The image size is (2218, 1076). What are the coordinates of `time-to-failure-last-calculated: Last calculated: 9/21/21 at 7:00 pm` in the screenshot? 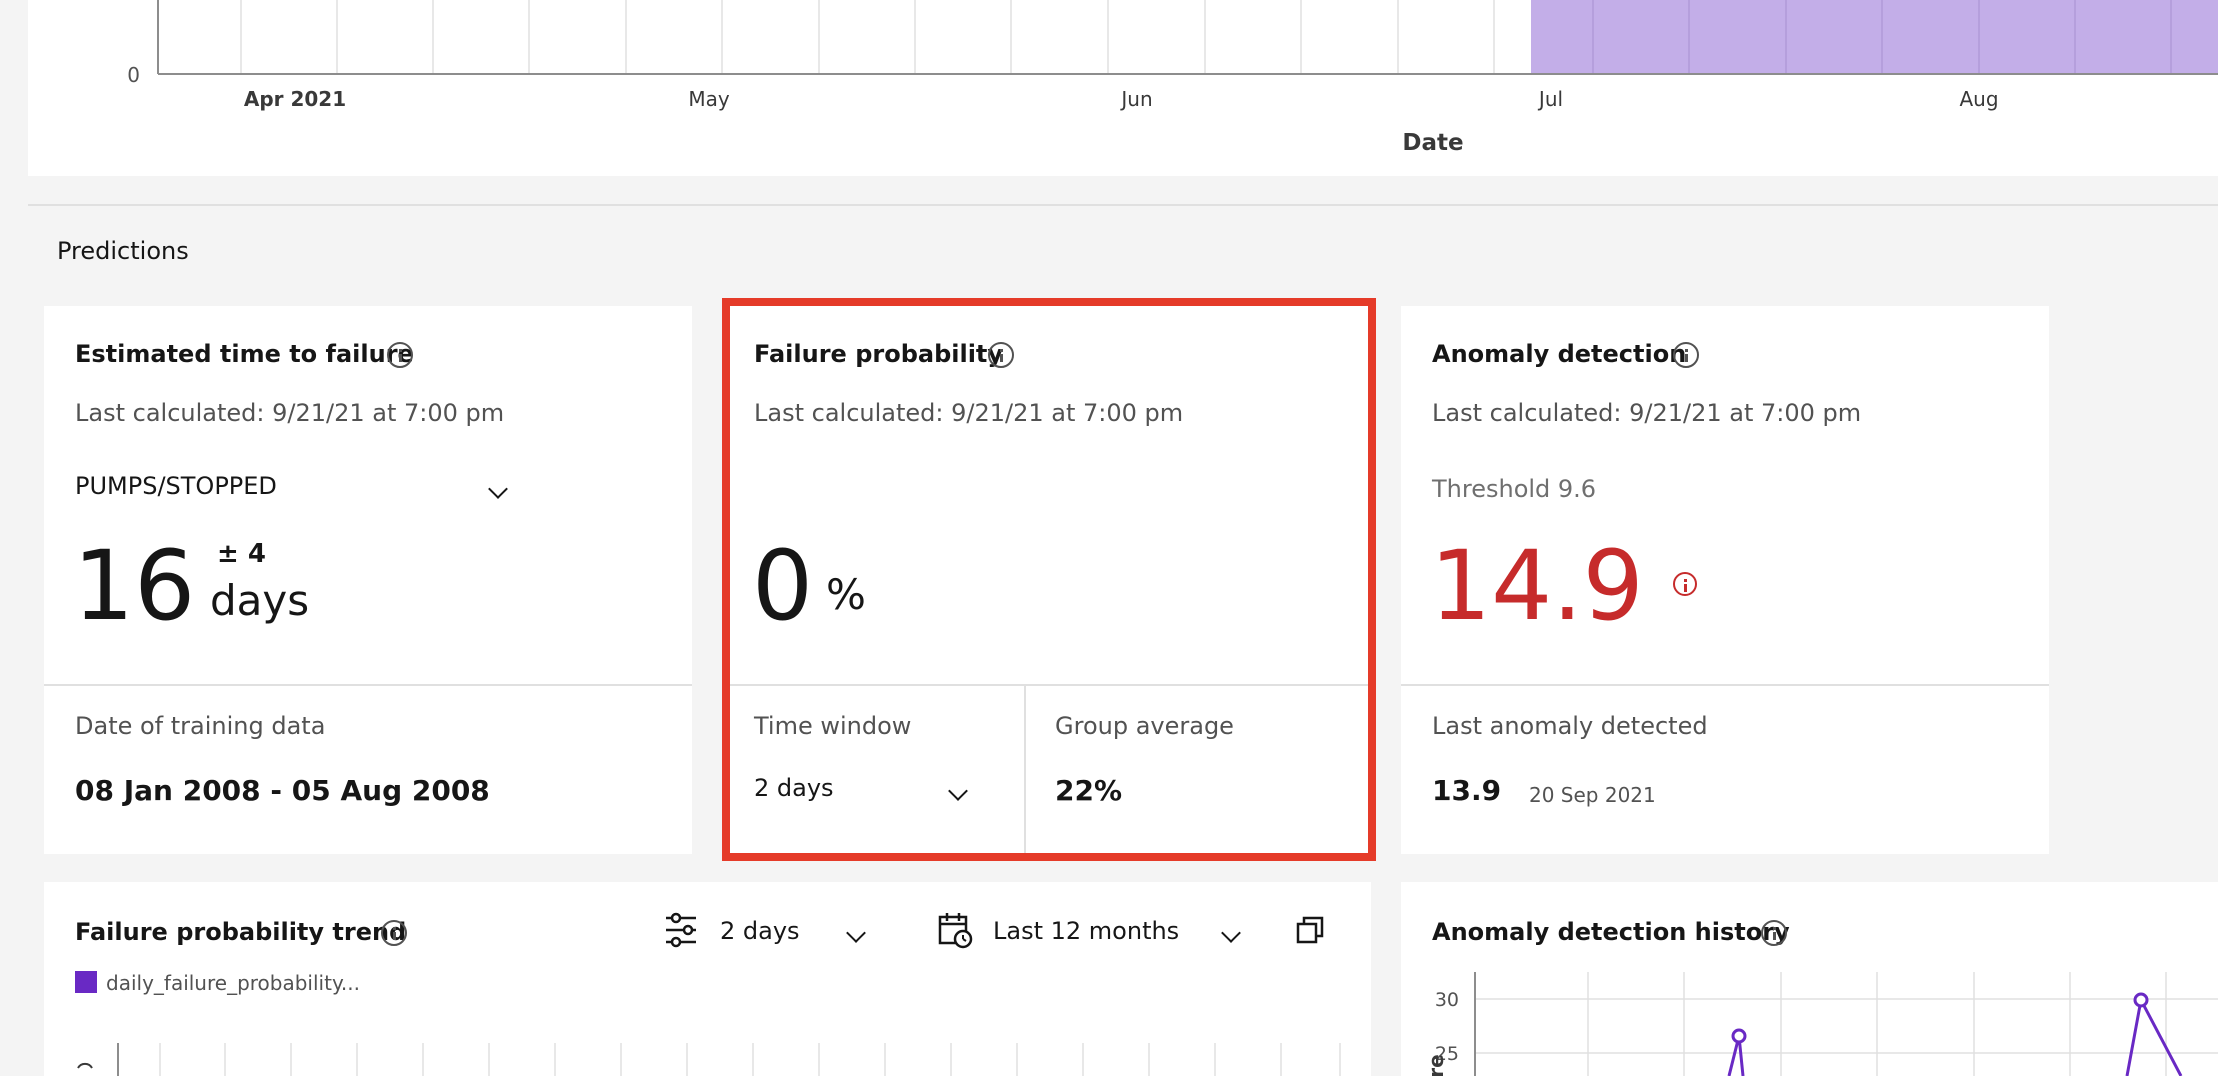 It's located at (290, 413).